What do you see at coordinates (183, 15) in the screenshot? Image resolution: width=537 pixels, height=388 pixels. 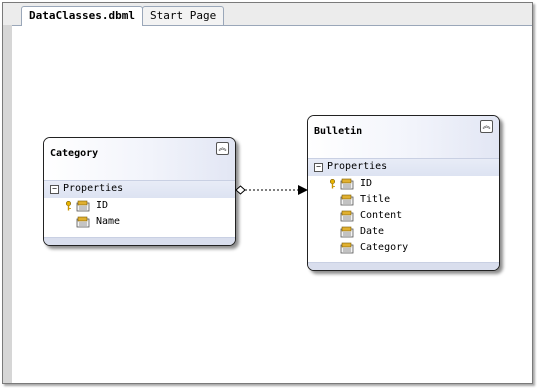 I see `tab-start-page: Start Page` at bounding box center [183, 15].